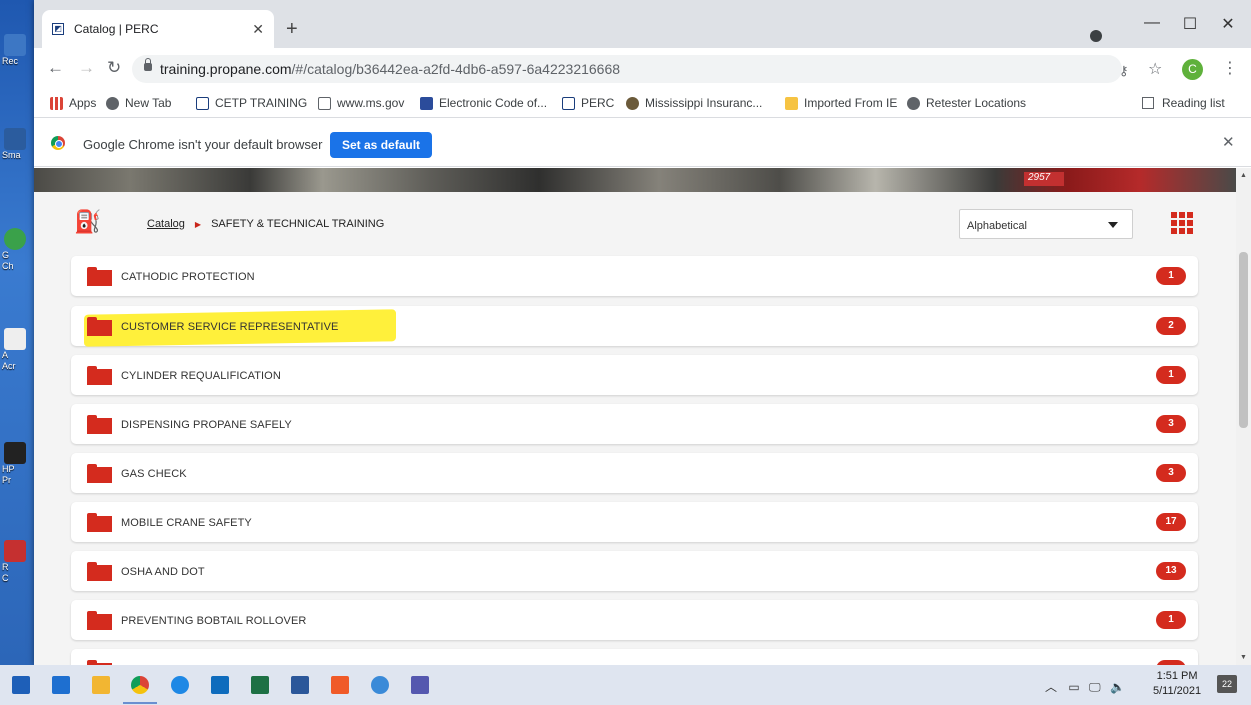  What do you see at coordinates (1228, 142) in the screenshot?
I see `close-infobar-icon: ✕` at bounding box center [1228, 142].